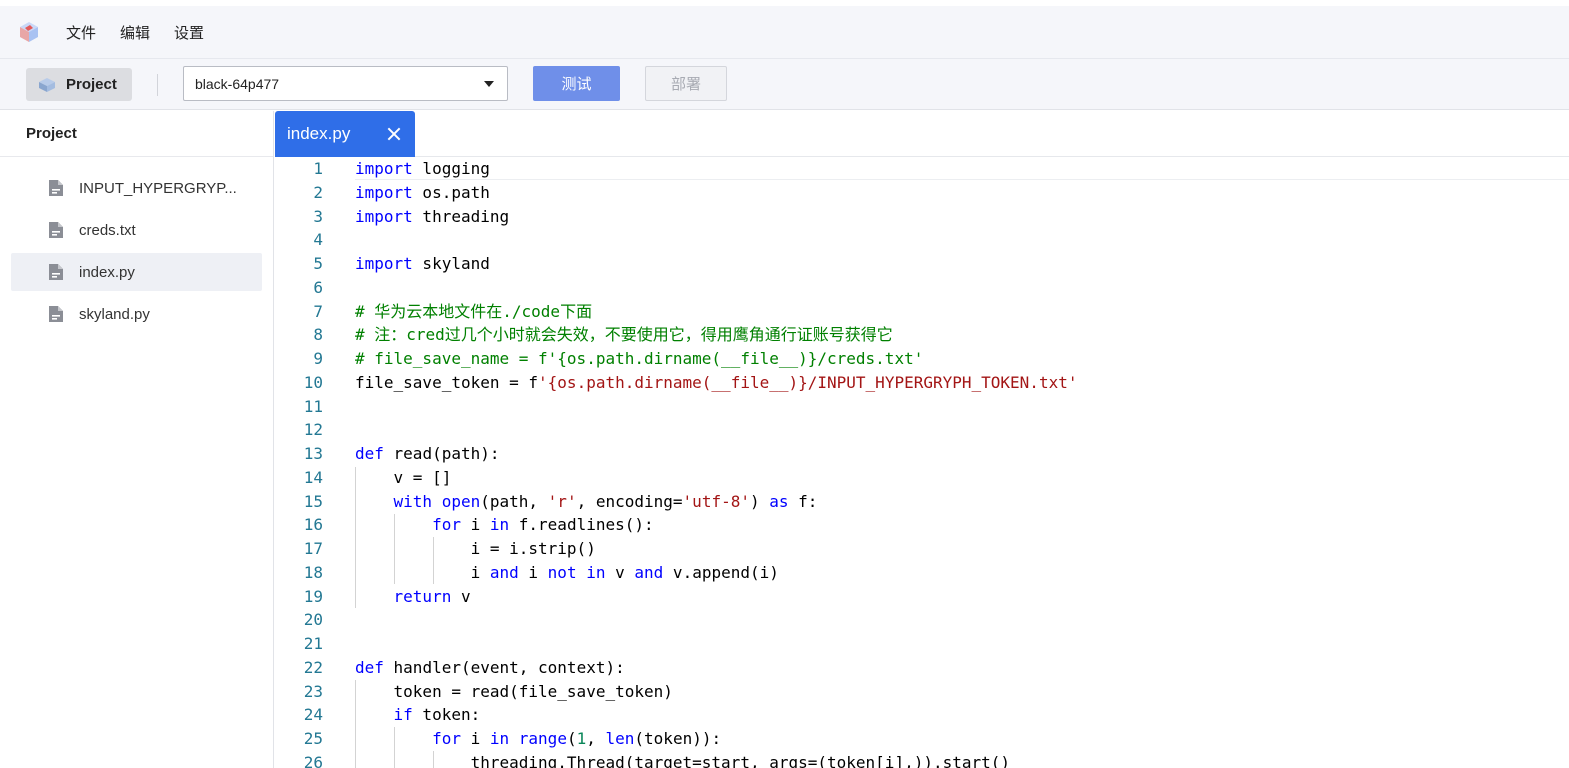  I want to click on line-number: 19, so click(313, 596).